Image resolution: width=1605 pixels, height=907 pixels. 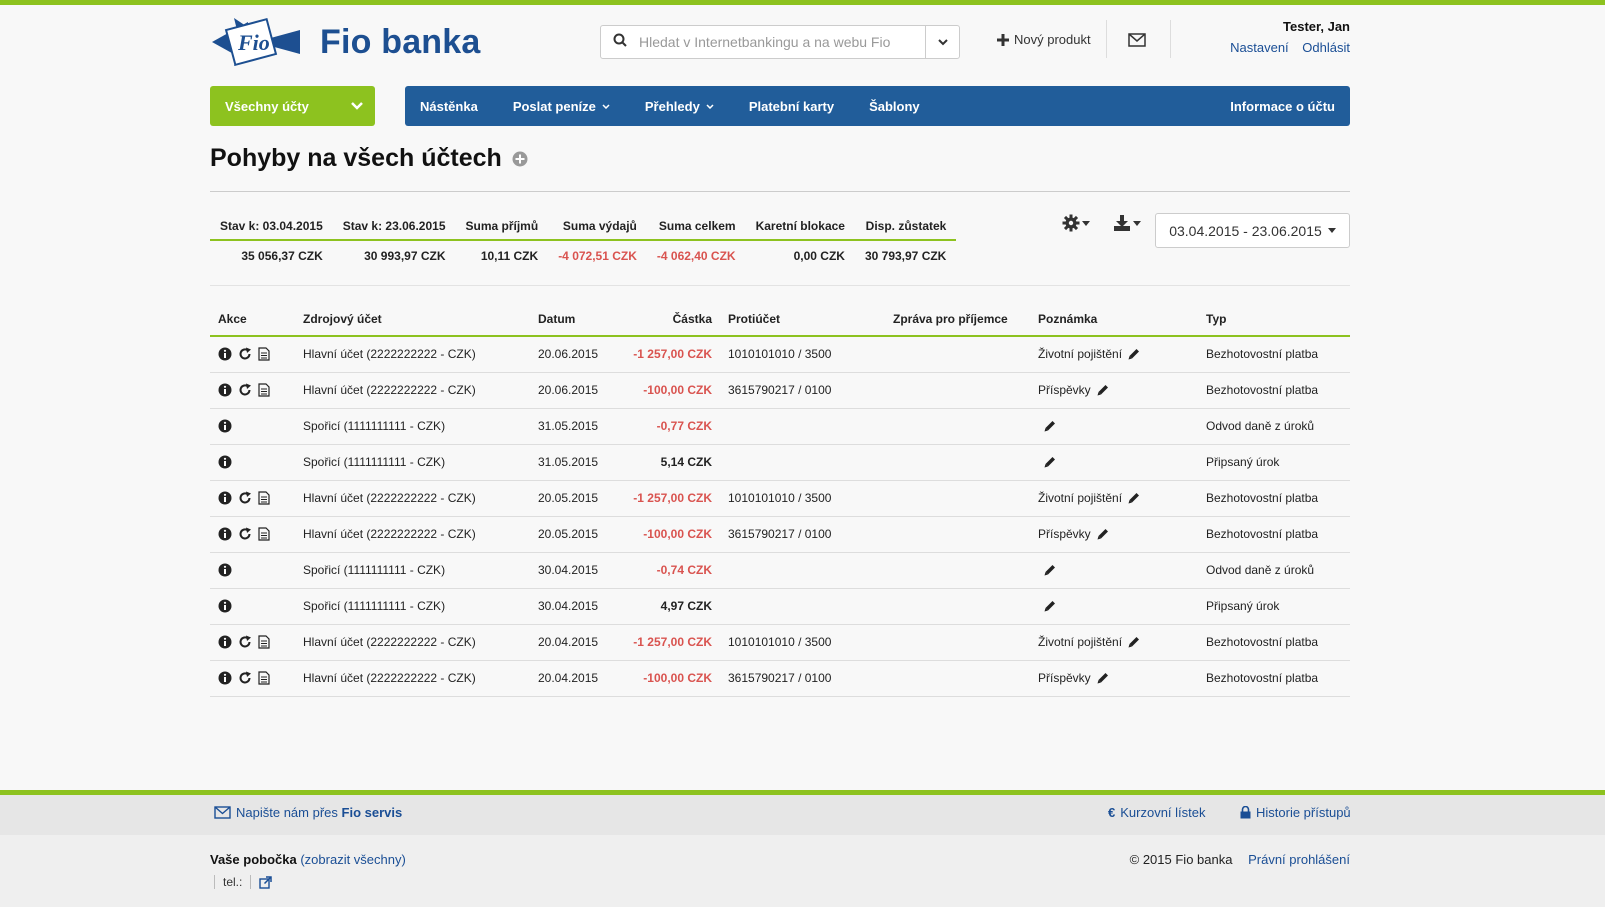 I want to click on exchange-rates-link: € Kurzovní lístek, so click(x=1157, y=812).